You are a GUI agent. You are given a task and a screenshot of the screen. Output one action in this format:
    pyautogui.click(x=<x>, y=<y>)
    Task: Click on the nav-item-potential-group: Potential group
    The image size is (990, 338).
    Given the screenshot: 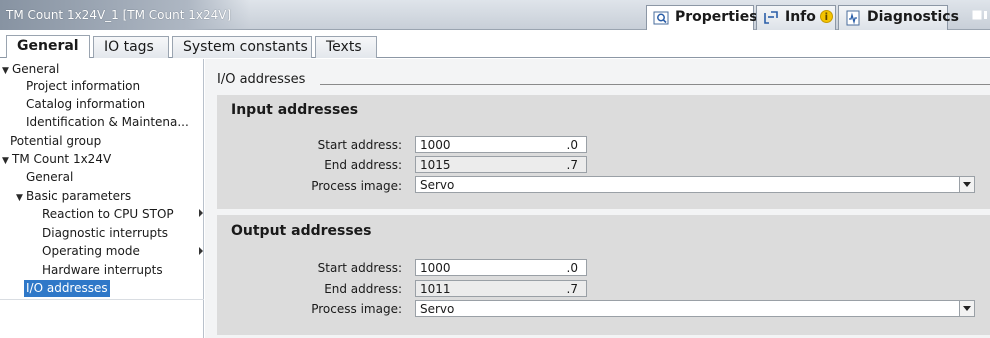 What is the action you would take?
    pyautogui.click(x=55, y=141)
    